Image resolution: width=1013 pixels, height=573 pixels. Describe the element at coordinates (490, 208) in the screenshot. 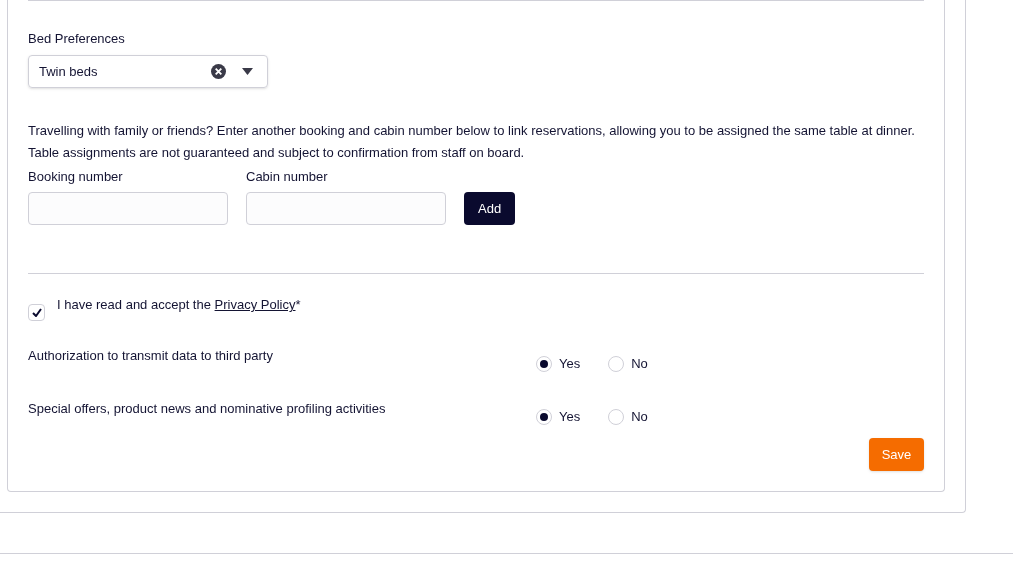

I see `add-button: Add` at that location.